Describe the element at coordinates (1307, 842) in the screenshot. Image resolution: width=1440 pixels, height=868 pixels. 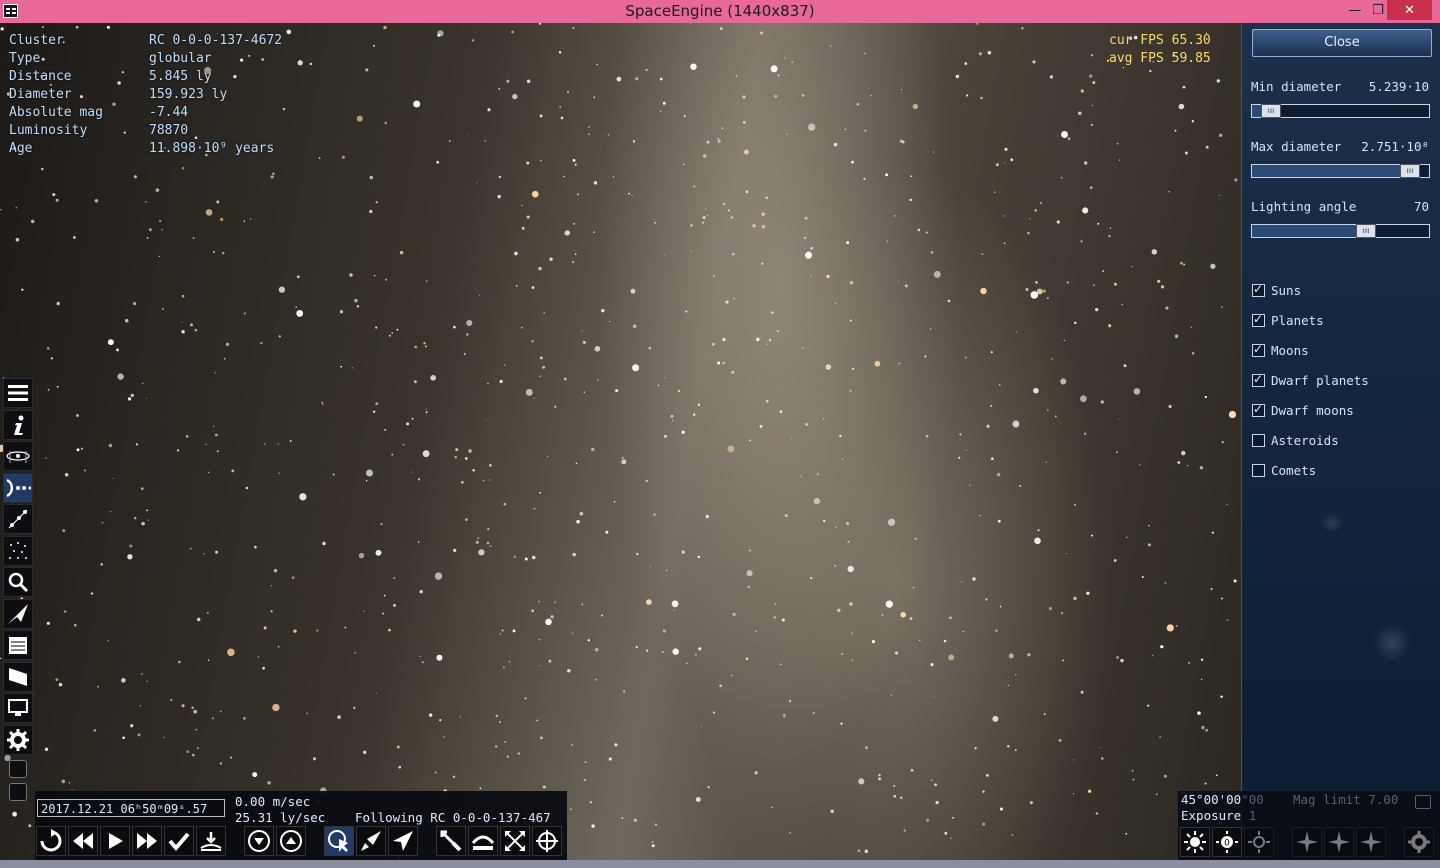
I see `mag-down-button` at that location.